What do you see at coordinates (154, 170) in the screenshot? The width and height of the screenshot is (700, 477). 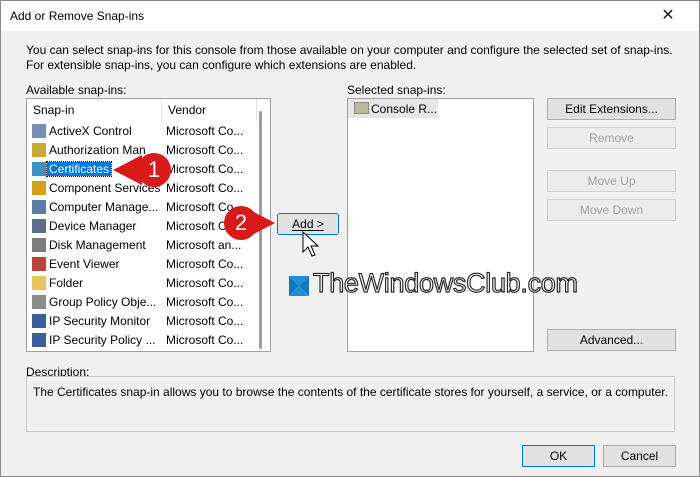 I see `callout-1-badge: 1` at bounding box center [154, 170].